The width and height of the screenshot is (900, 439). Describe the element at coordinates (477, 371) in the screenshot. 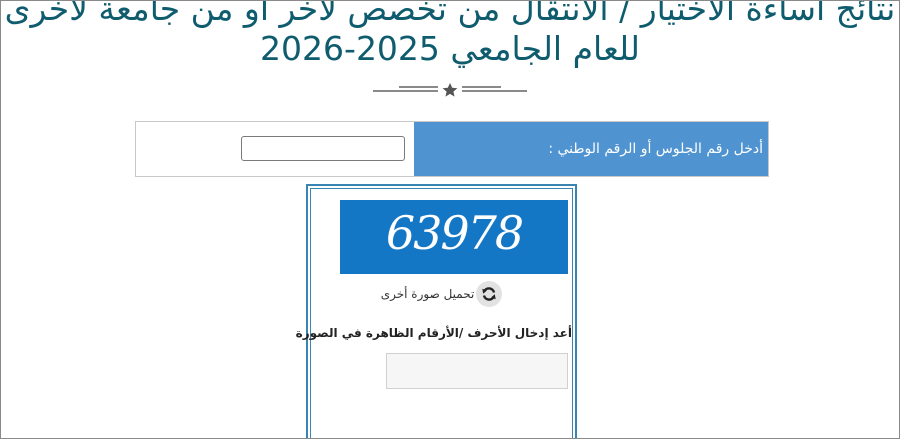

I see `captcha-input` at that location.